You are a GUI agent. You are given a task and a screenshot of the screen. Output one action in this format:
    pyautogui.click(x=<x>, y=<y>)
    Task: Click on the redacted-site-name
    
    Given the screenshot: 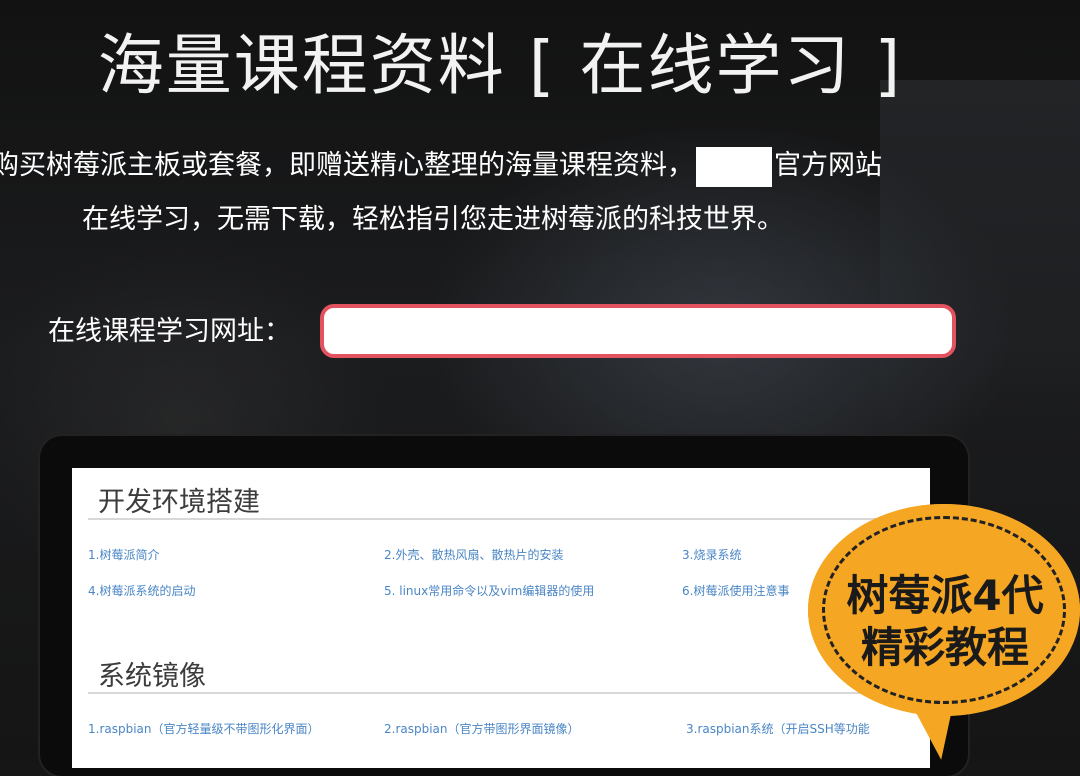 What is the action you would take?
    pyautogui.click(x=734, y=166)
    